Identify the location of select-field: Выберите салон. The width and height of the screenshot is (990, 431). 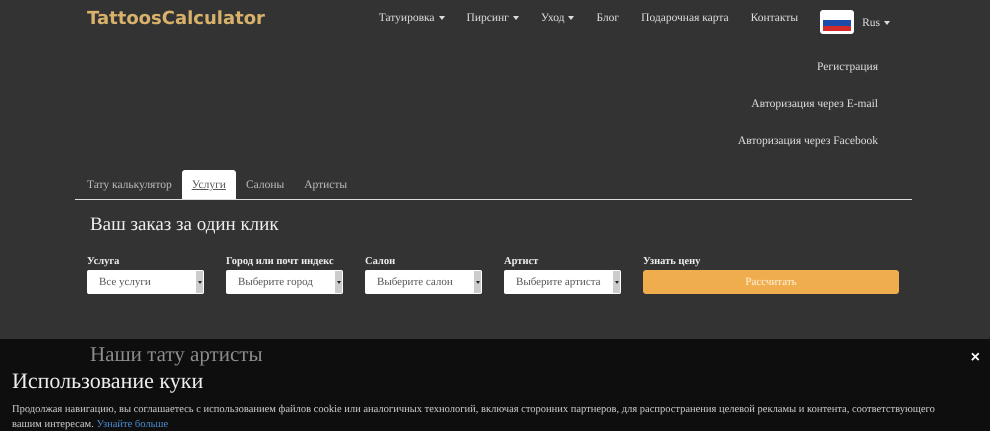
(423, 282).